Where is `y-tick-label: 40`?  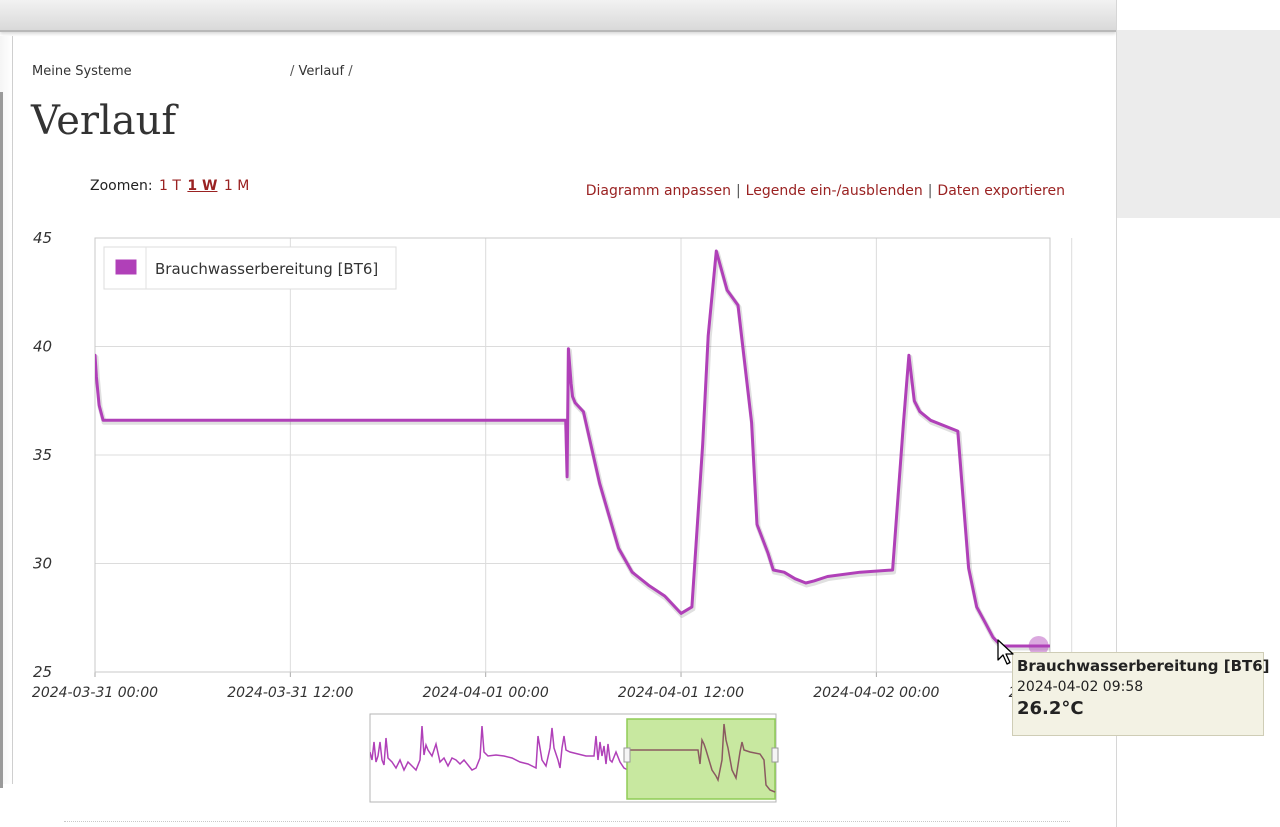
y-tick-label: 40 is located at coordinates (42, 347).